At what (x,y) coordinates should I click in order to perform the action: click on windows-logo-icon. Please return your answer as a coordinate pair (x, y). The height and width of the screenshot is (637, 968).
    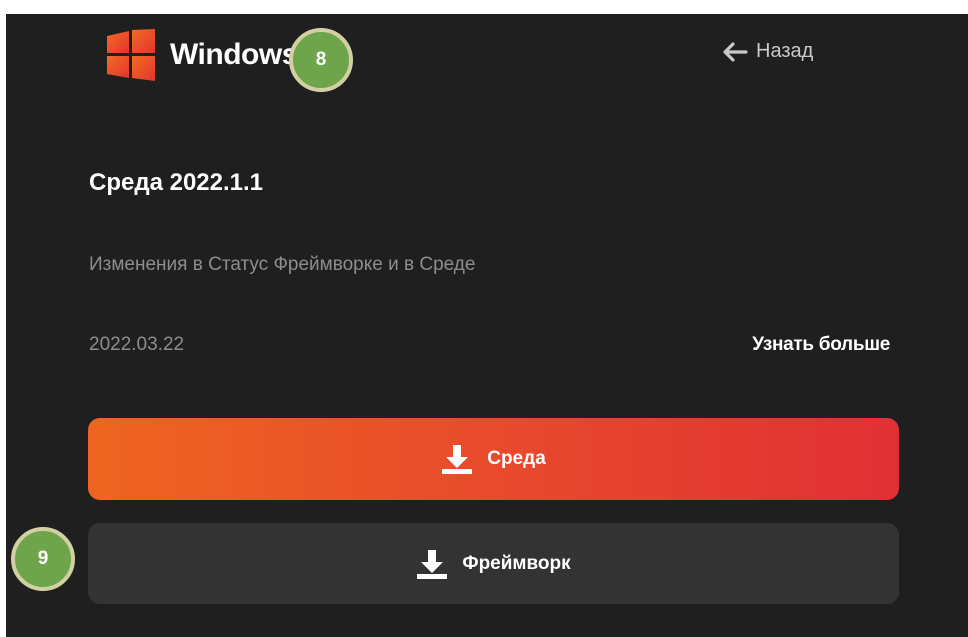
    Looking at the image, I should click on (131, 55).